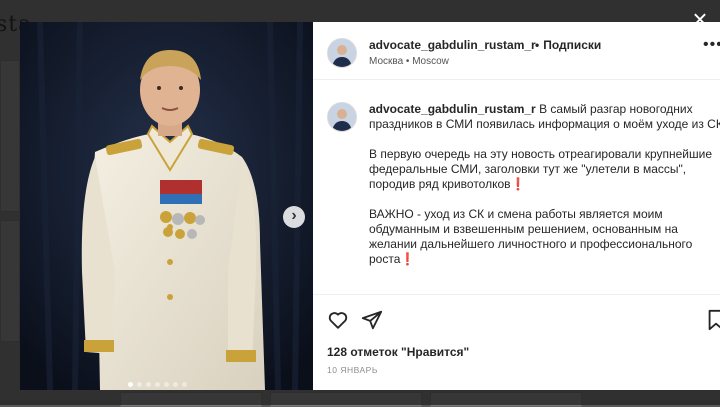 This screenshot has width=720, height=407. Describe the element at coordinates (452, 109) in the screenshot. I see `caption-author: advocate_gabdulin_rustam_r` at that location.